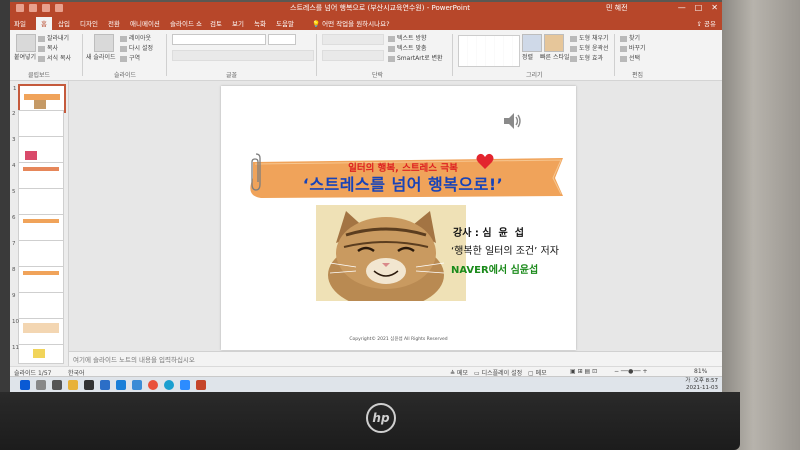  What do you see at coordinates (710, 24) in the screenshot?
I see `share-label: 공유` at bounding box center [710, 24].